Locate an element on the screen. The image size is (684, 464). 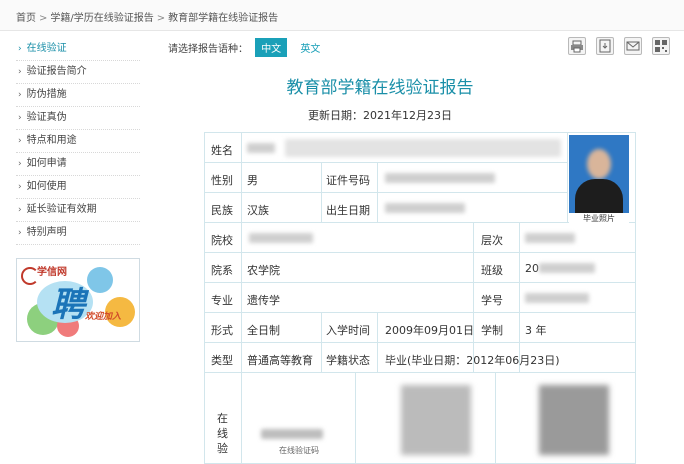
sidebar-item: › 在线验证 is located at coordinates (78, 49).